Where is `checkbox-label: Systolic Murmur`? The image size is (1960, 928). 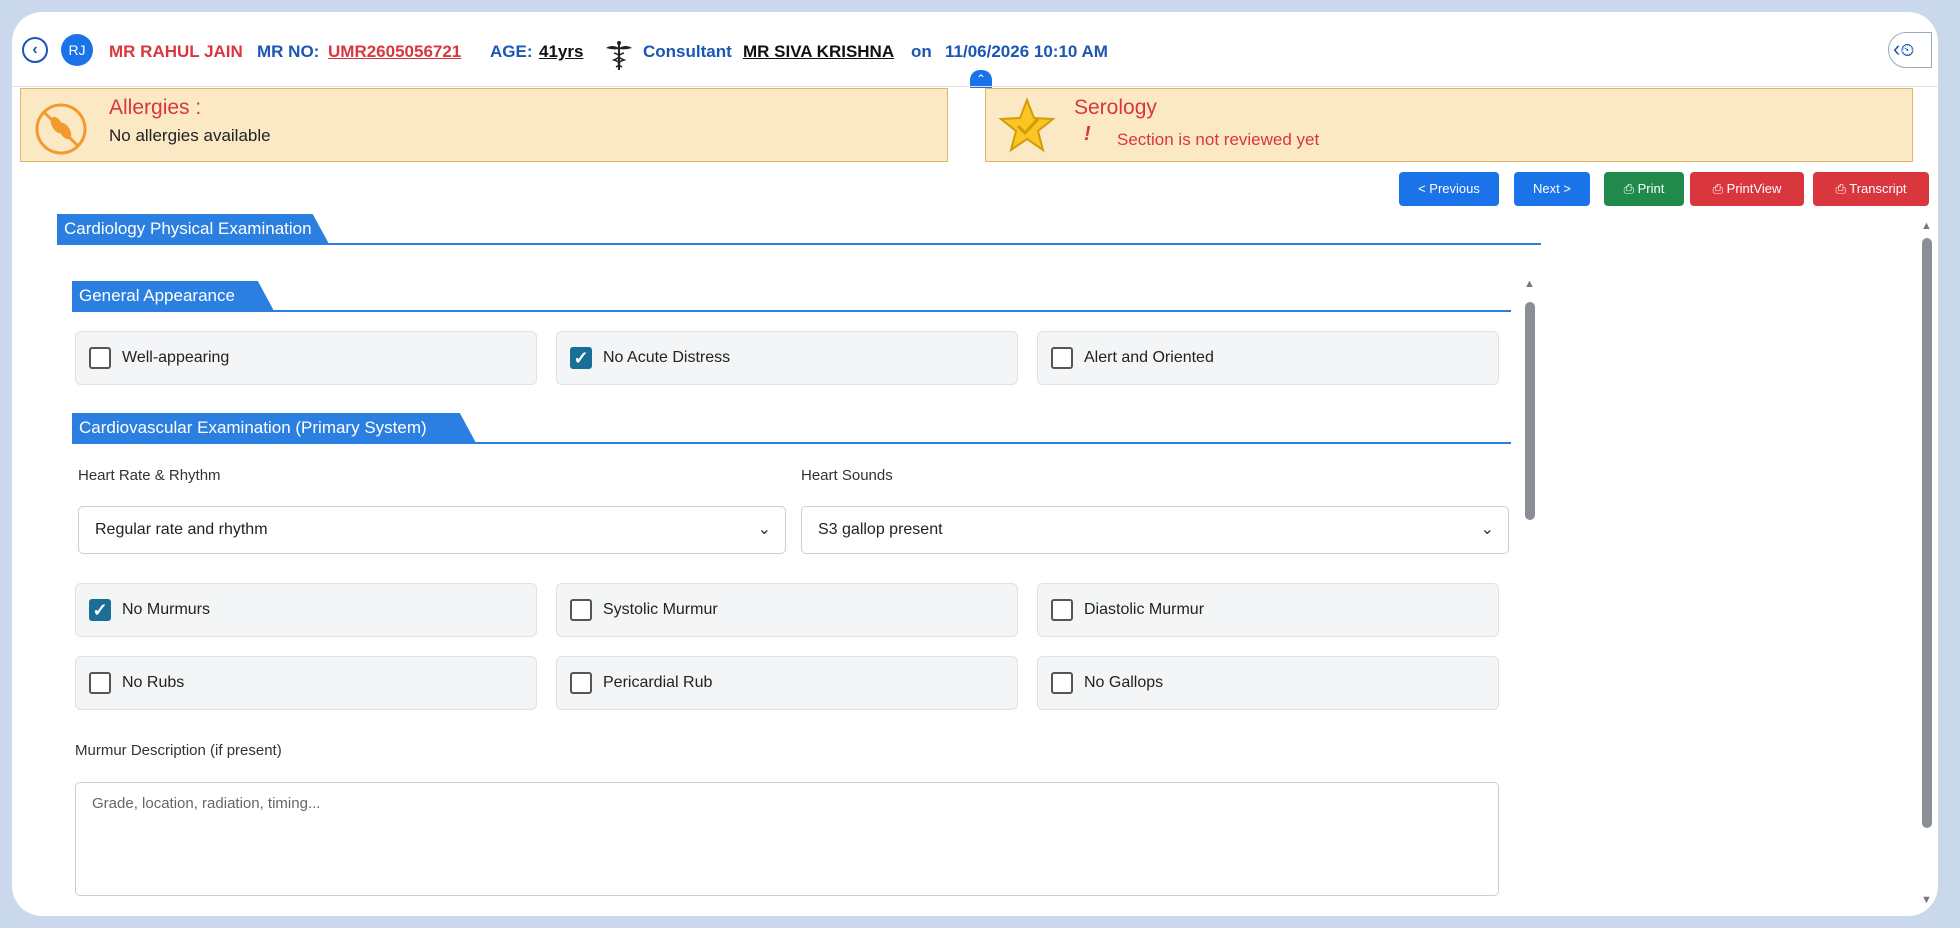 checkbox-label: Systolic Murmur is located at coordinates (660, 609).